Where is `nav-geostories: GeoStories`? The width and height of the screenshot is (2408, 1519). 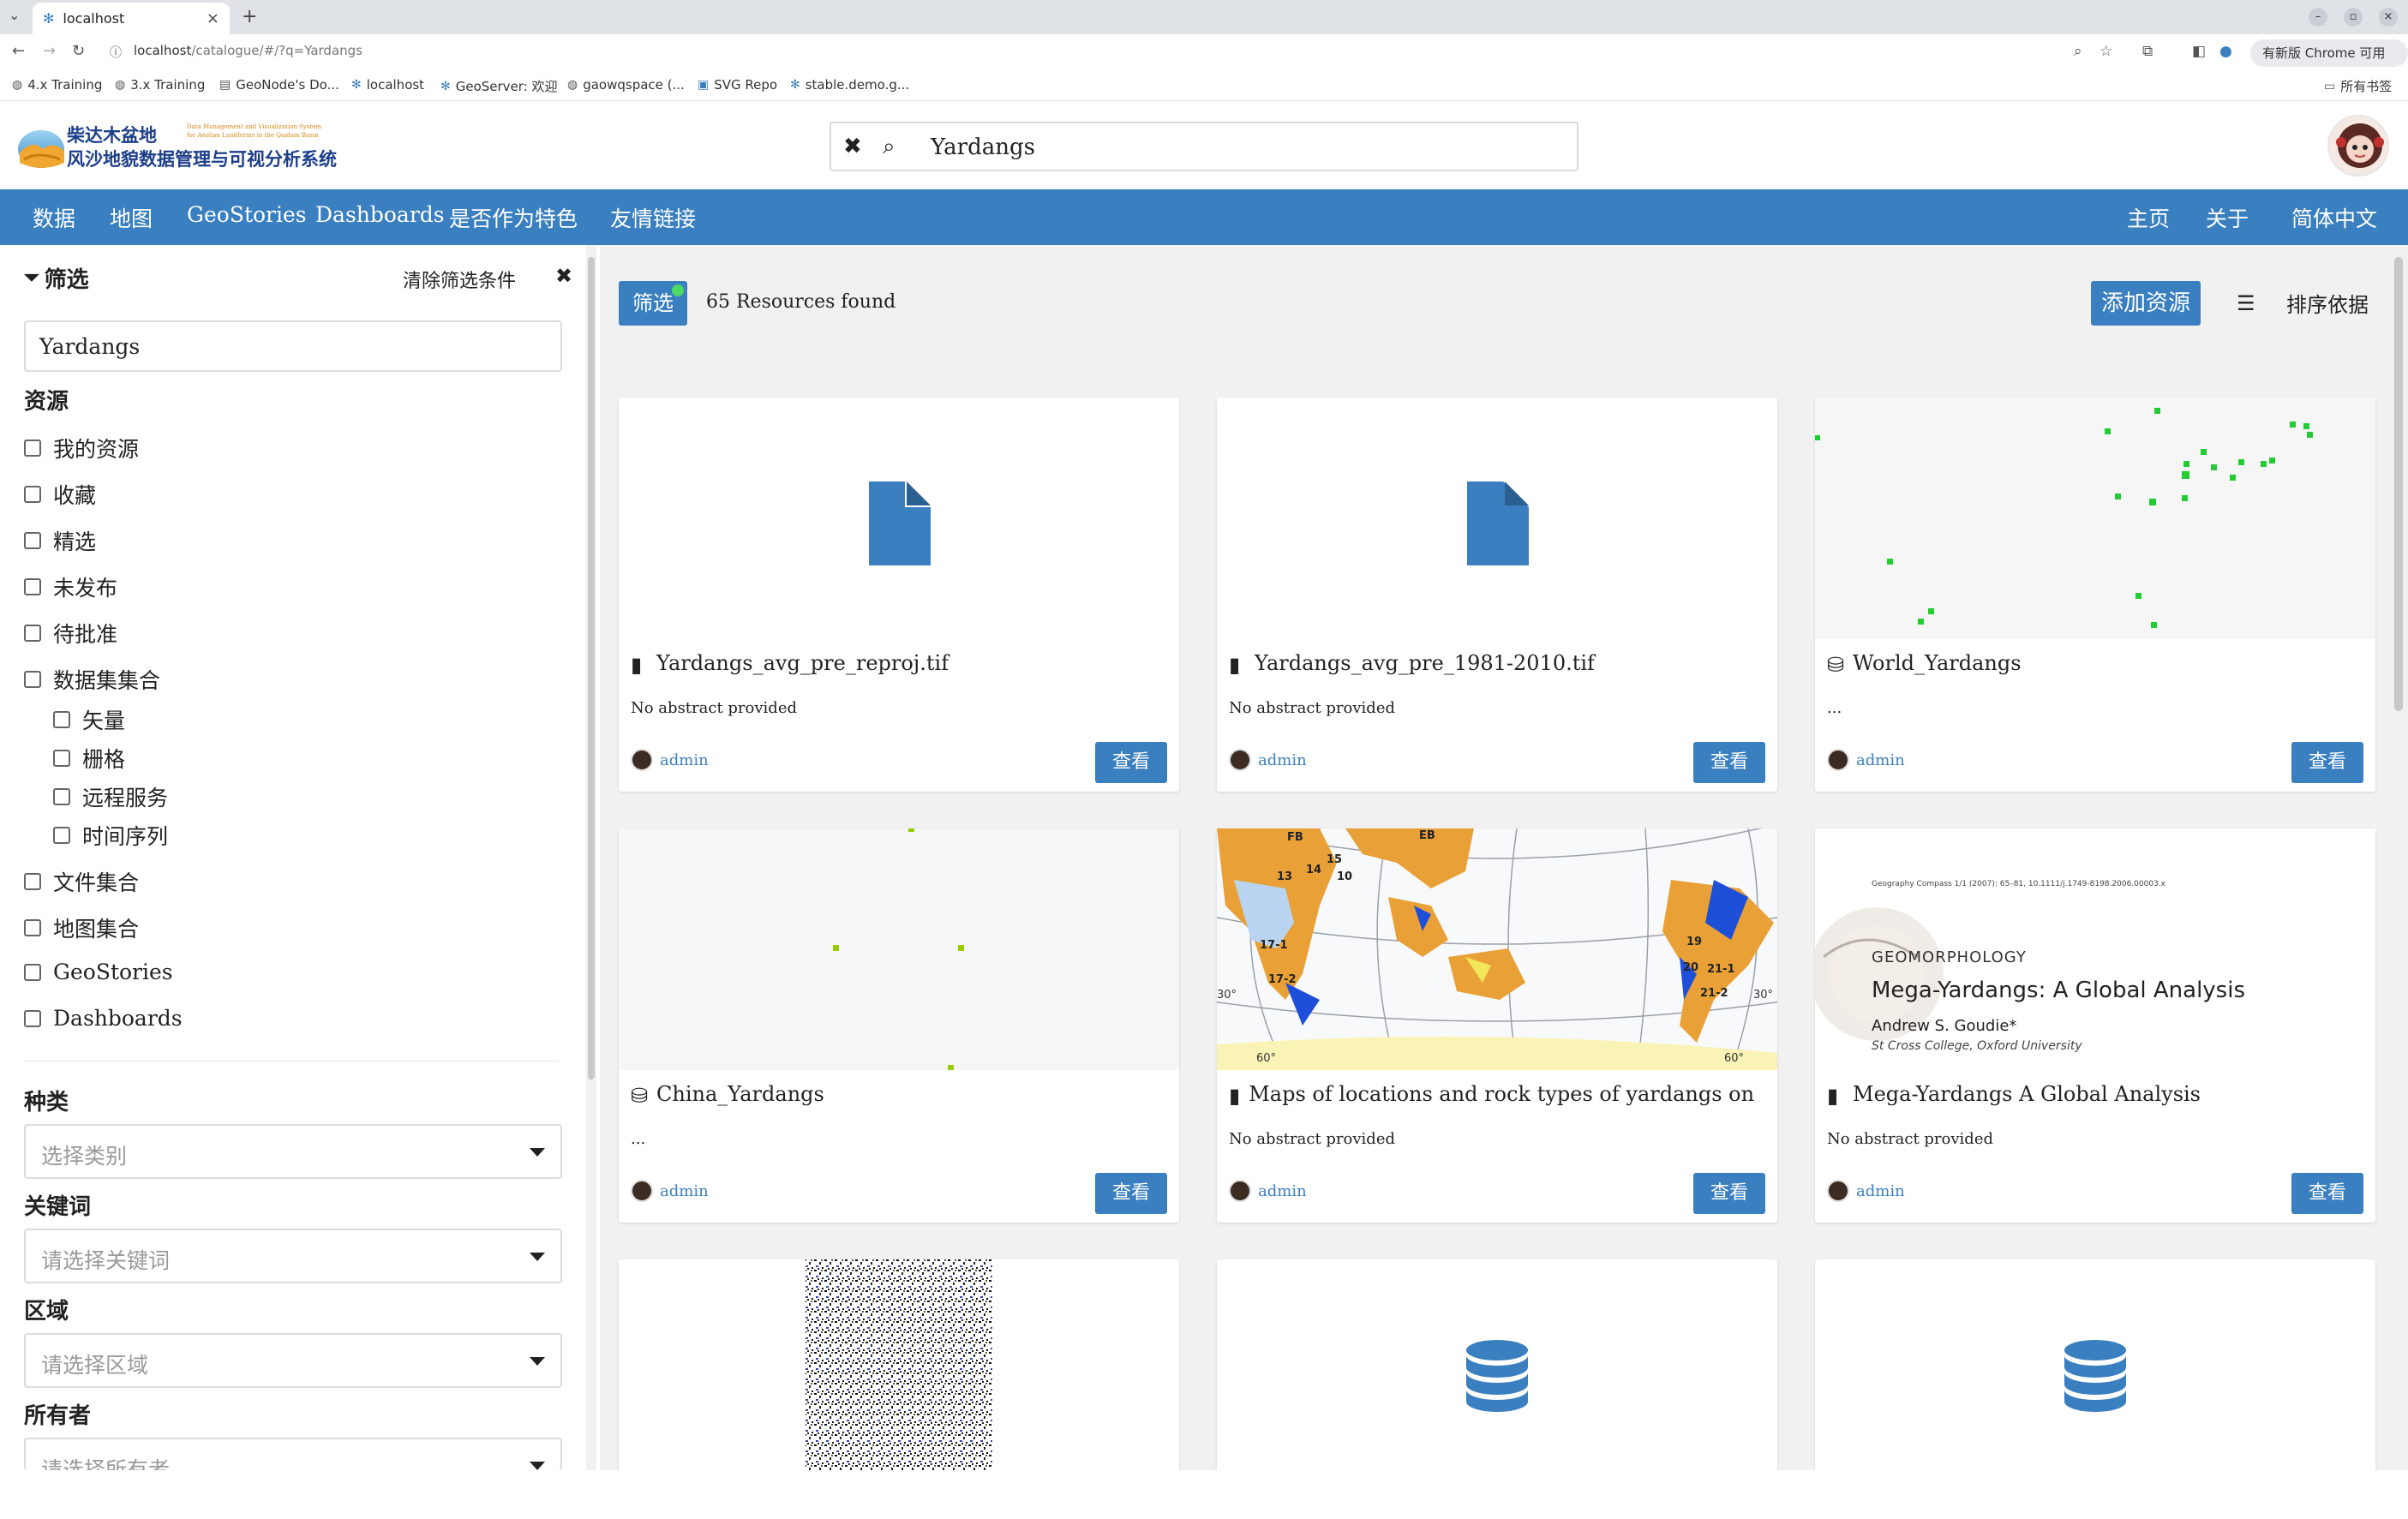
nav-geostories: GeoStories is located at coordinates (247, 214).